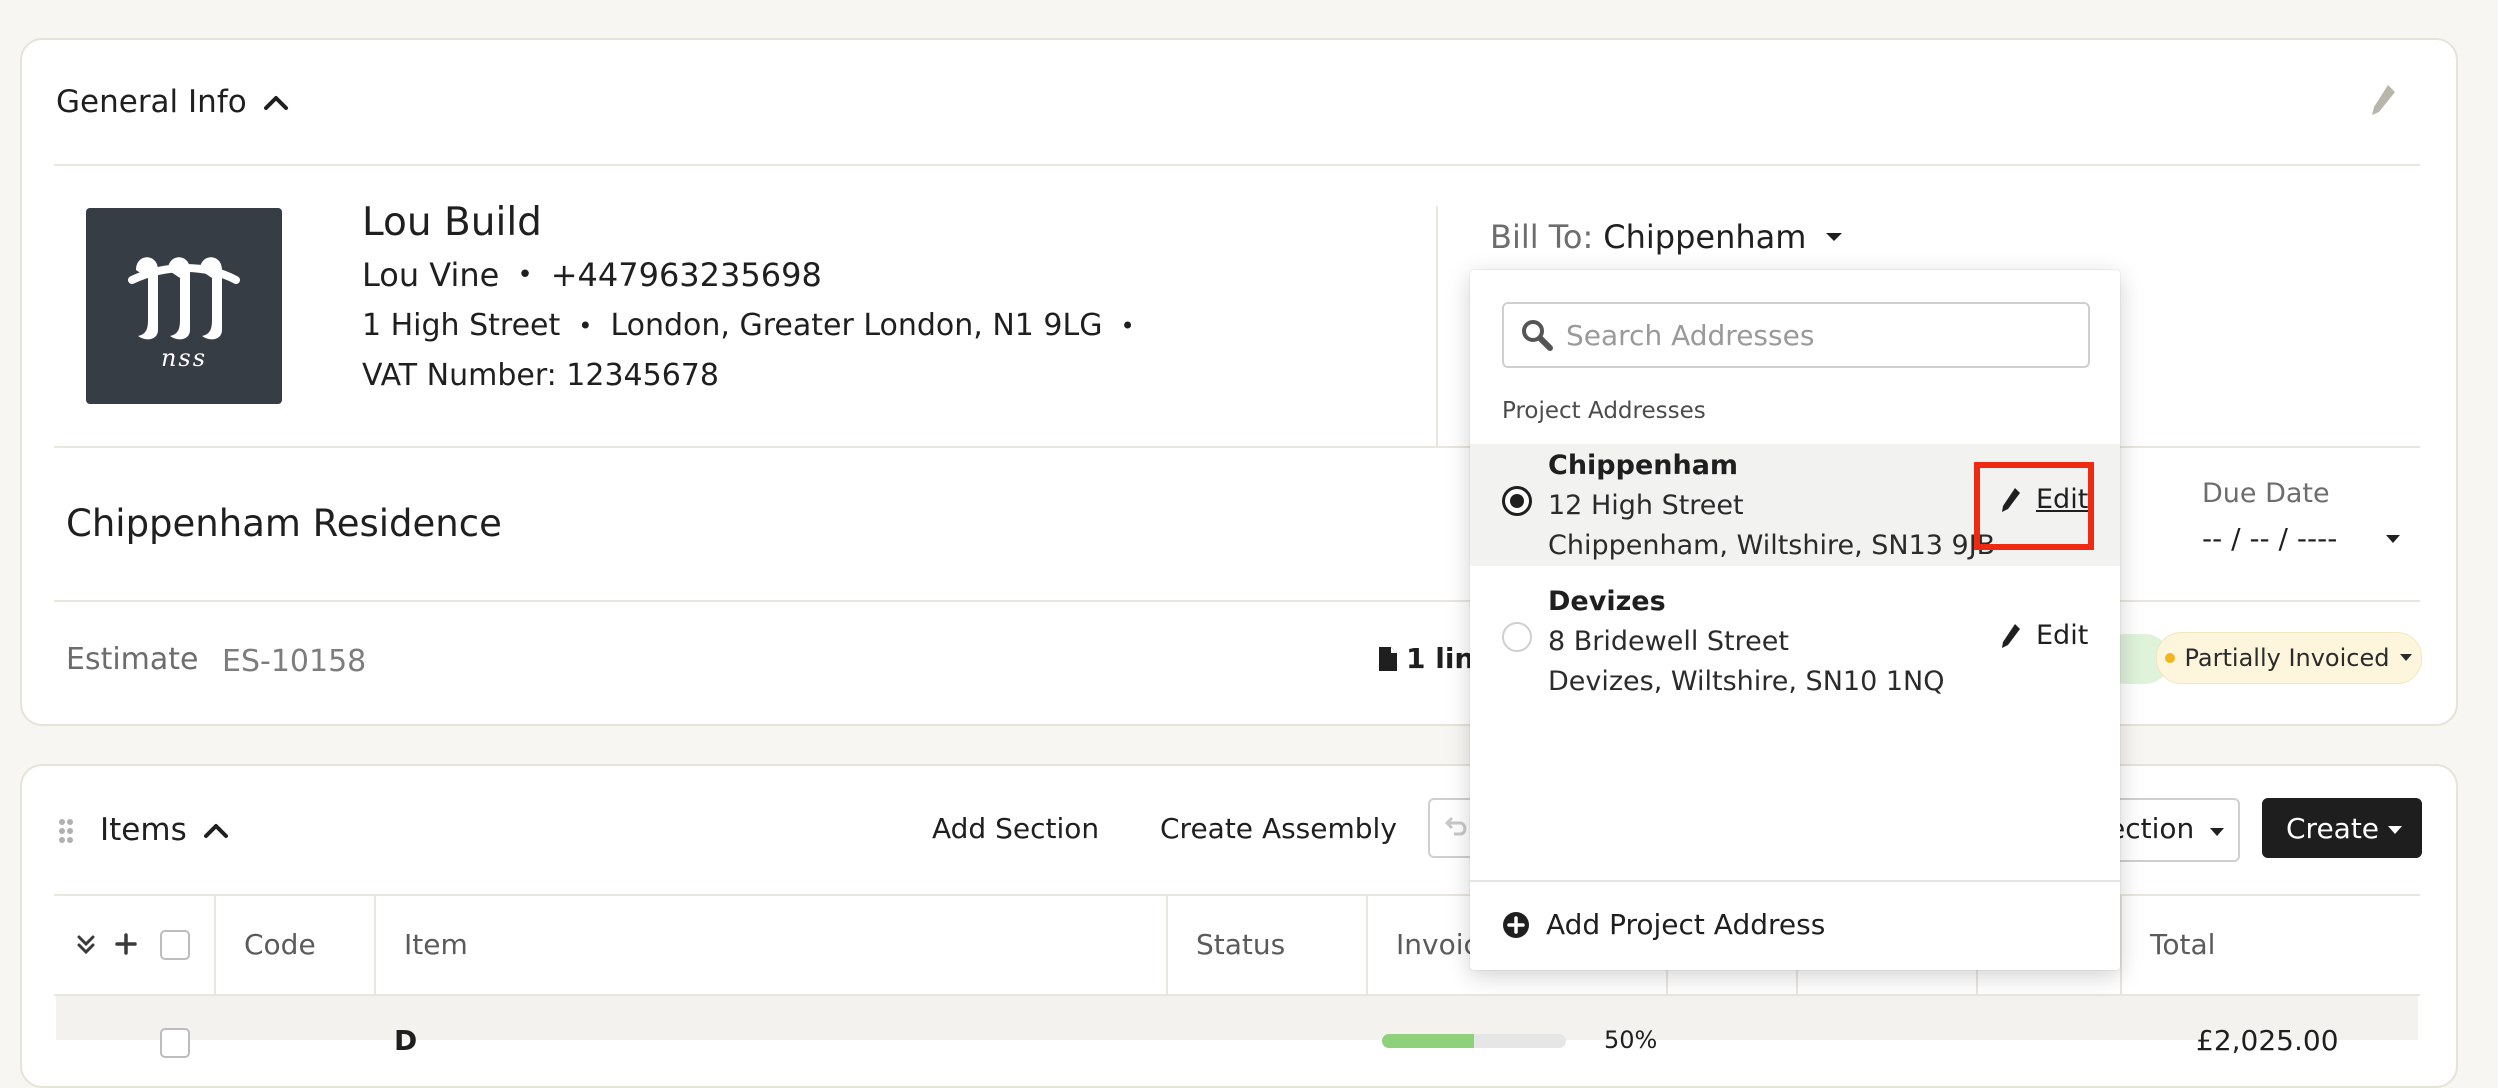  Describe the element at coordinates (1607, 601) in the screenshot. I see `address-name: Devizes` at that location.